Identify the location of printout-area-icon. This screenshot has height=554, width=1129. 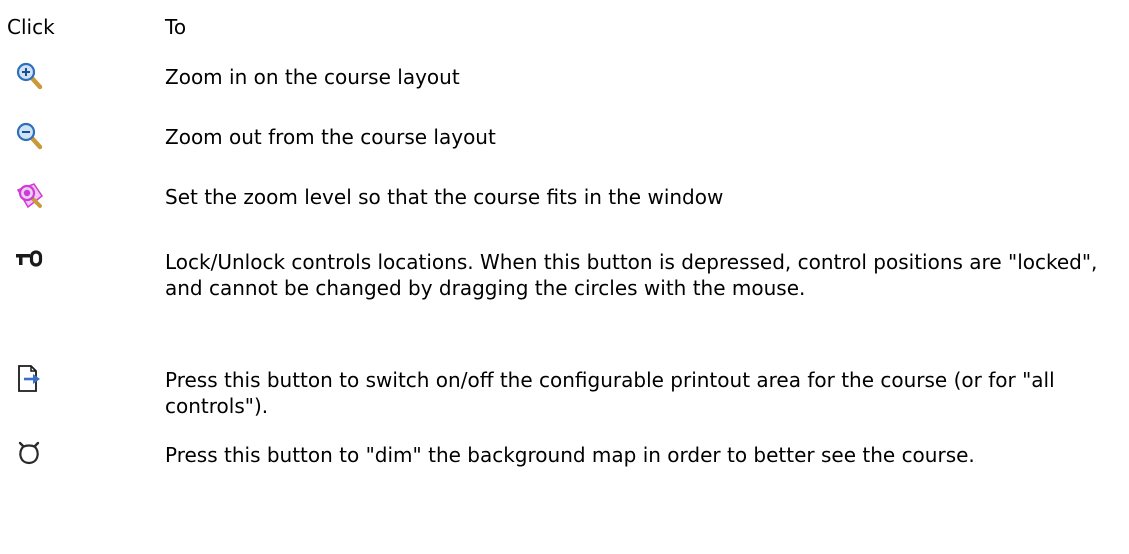
(30, 379).